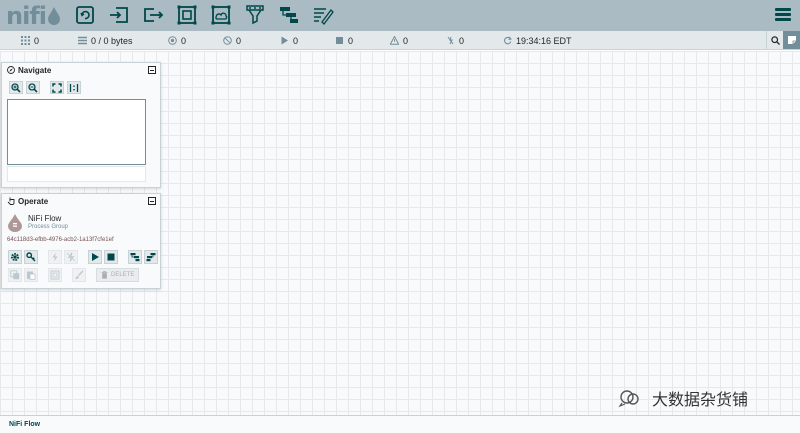 This screenshot has width=800, height=433. What do you see at coordinates (400, 15) in the screenshot?
I see `top-toolbar: nifi` at bounding box center [400, 15].